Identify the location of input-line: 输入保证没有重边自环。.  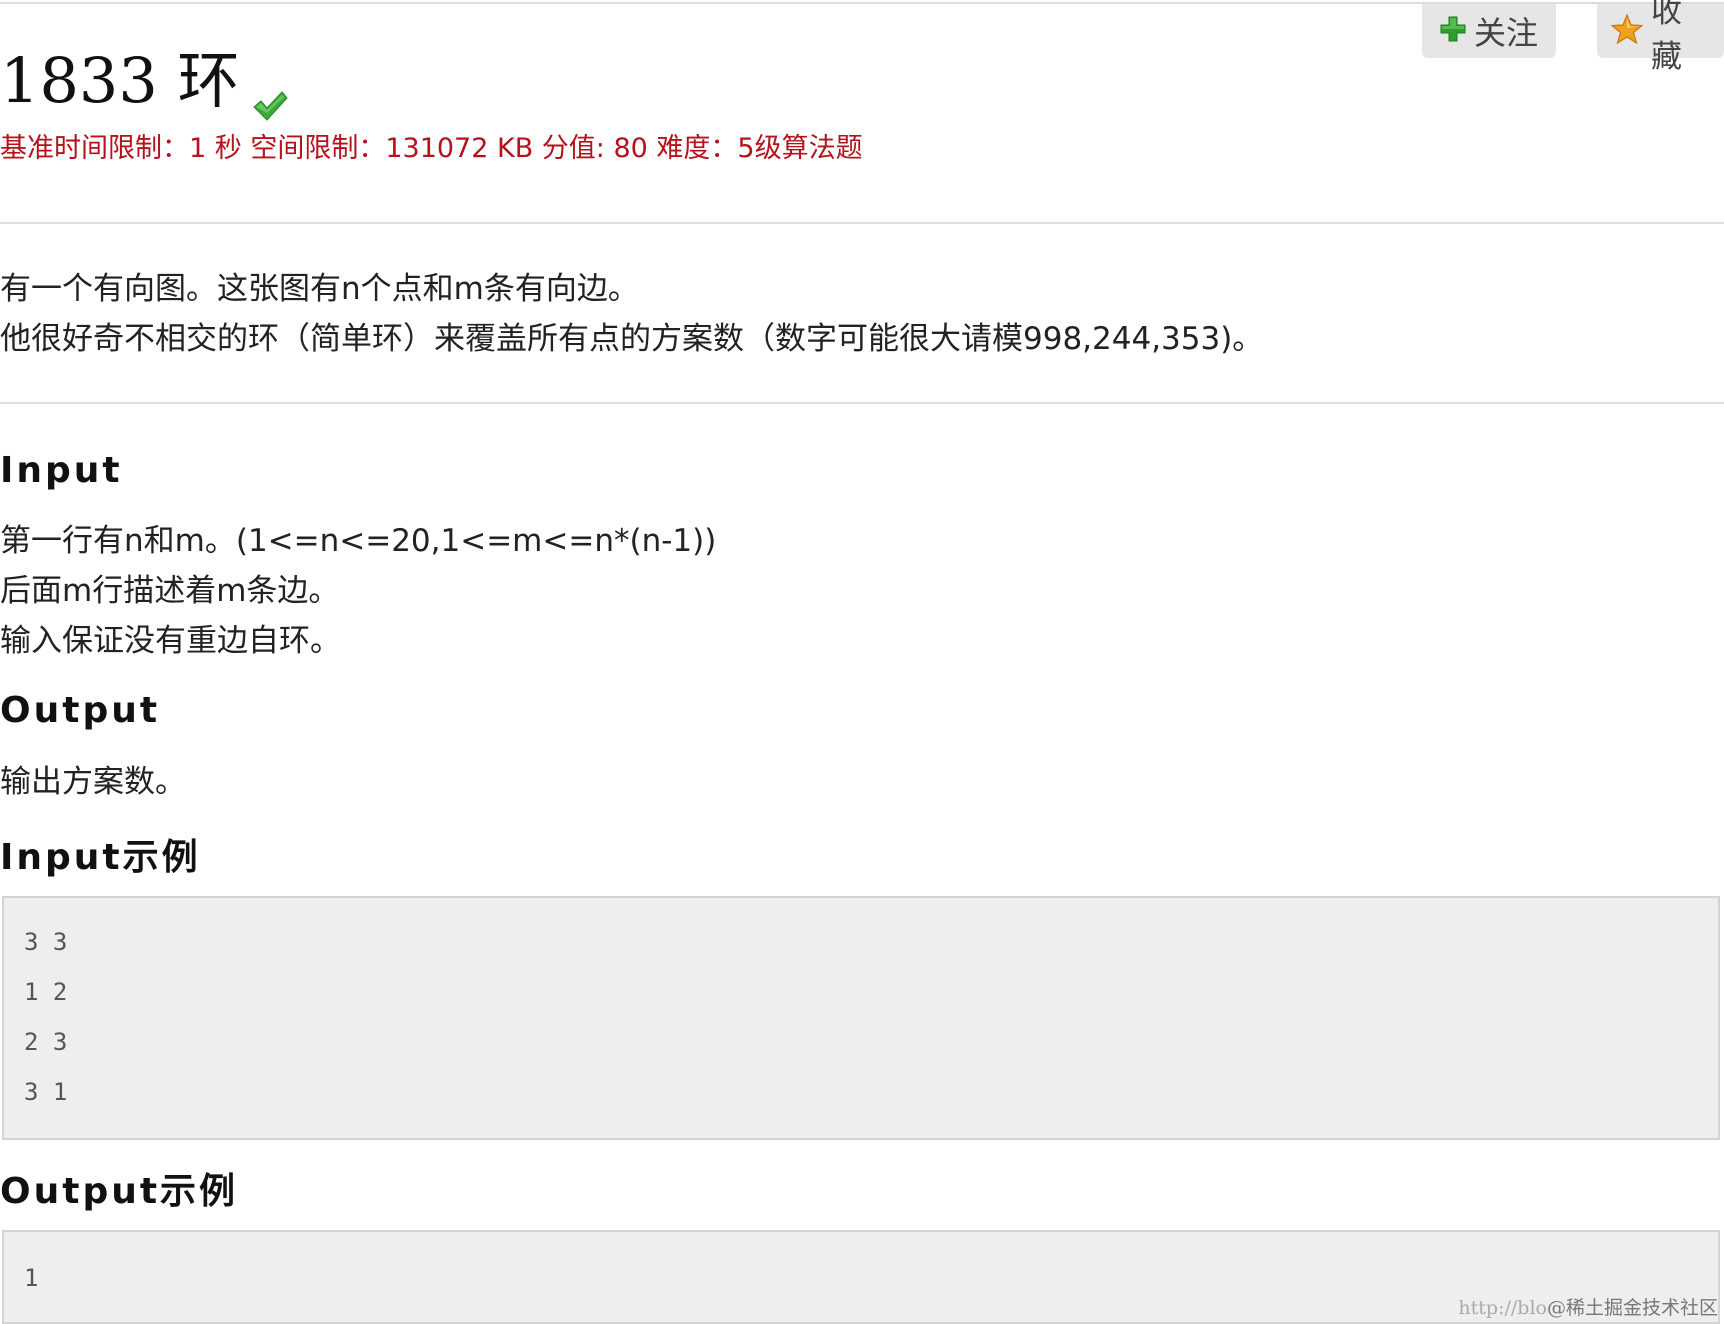
(170, 641).